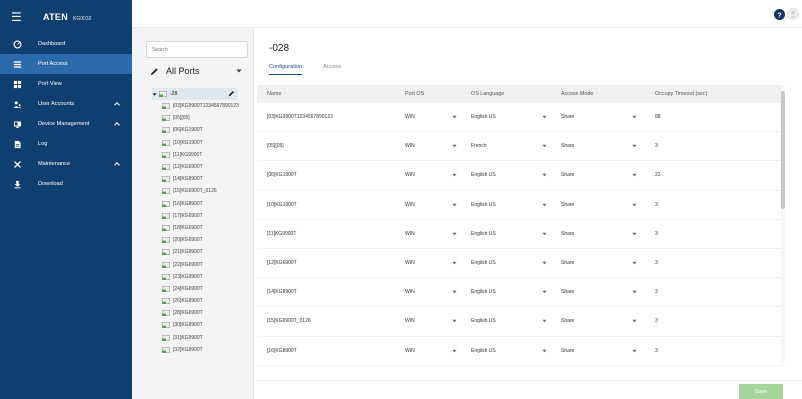  I want to click on tree-node: [28]KG6900T, so click(202, 313).